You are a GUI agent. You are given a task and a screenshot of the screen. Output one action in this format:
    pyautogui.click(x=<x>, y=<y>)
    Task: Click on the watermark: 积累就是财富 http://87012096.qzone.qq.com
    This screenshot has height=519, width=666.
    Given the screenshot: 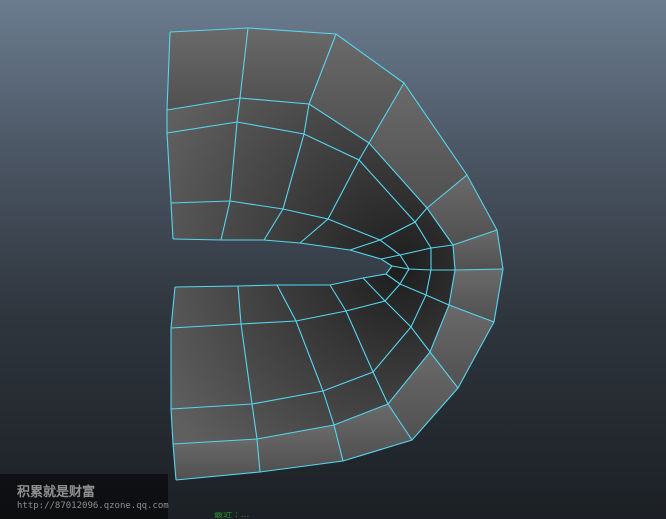 What is the action you would take?
    pyautogui.click(x=84, y=496)
    